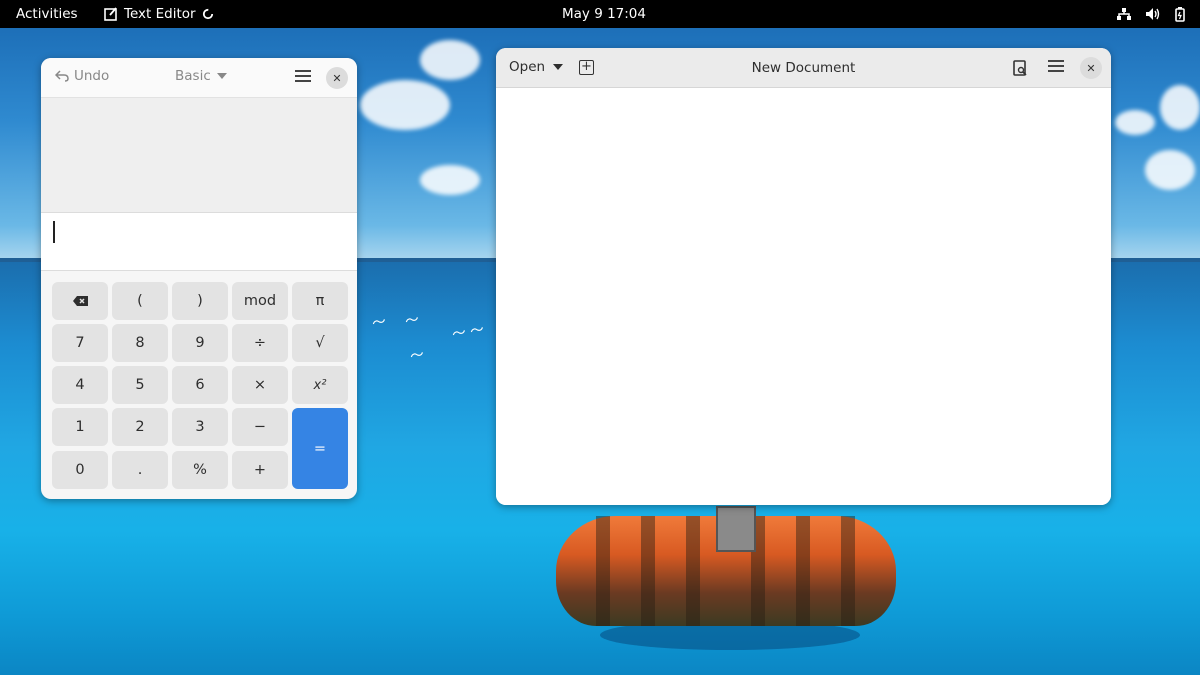  I want to click on chevron-down-icon, so click(221, 76).